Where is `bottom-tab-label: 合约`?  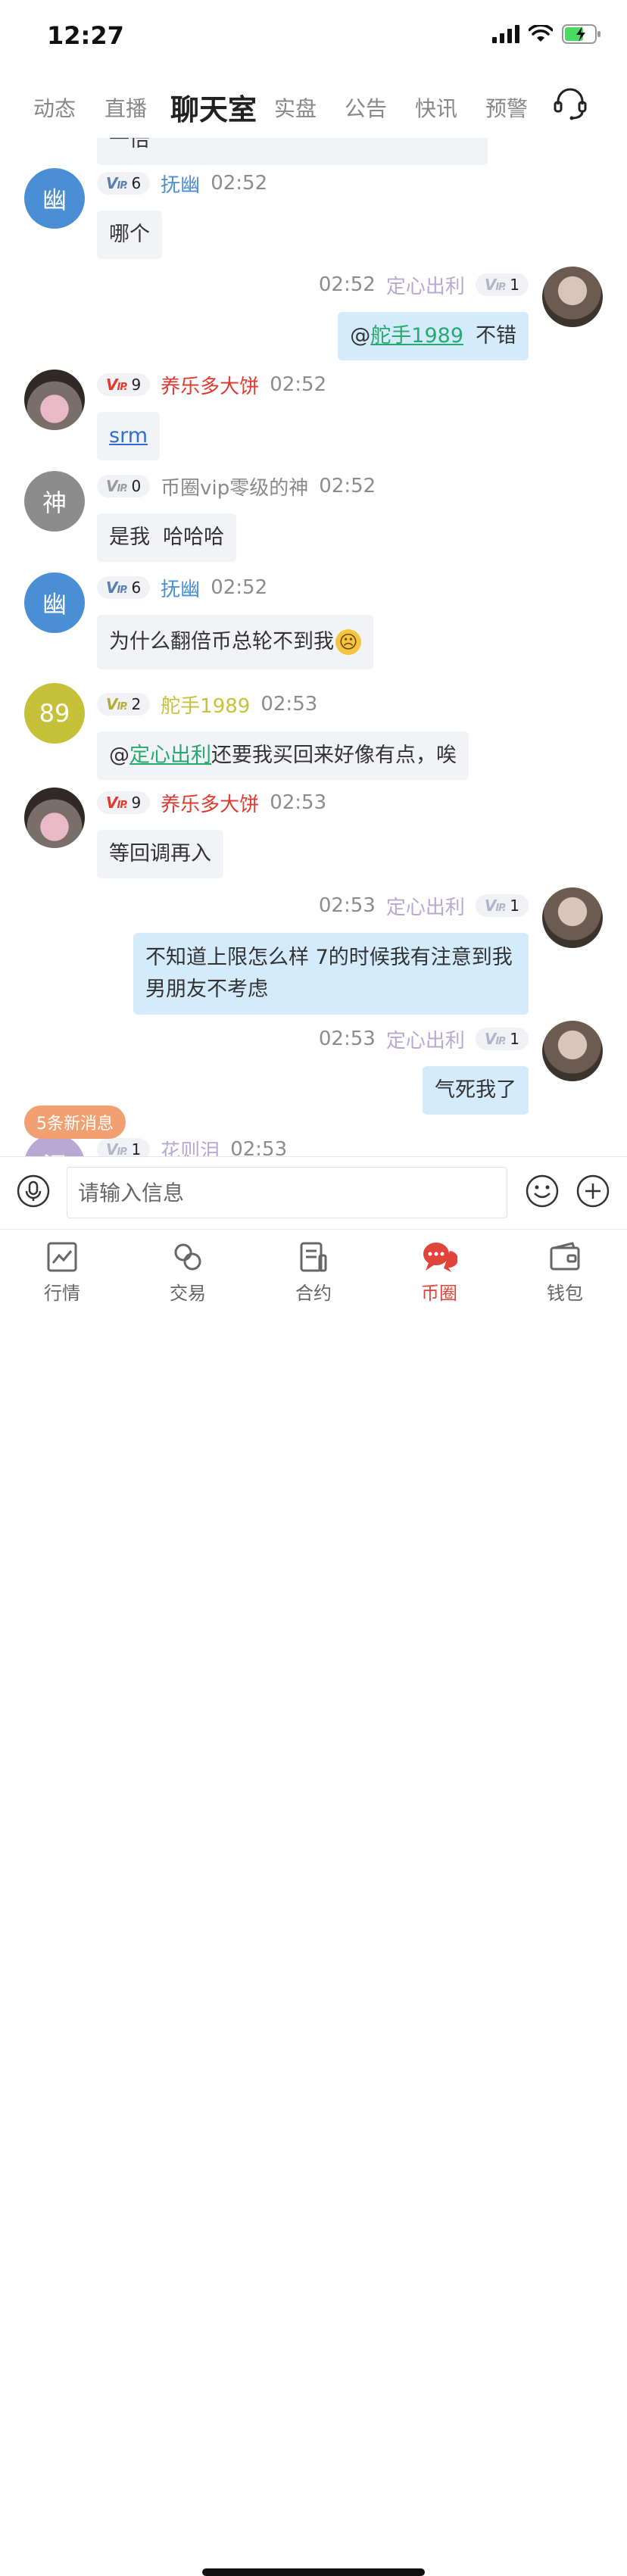
bottom-tab-label: 合约 is located at coordinates (313, 1293).